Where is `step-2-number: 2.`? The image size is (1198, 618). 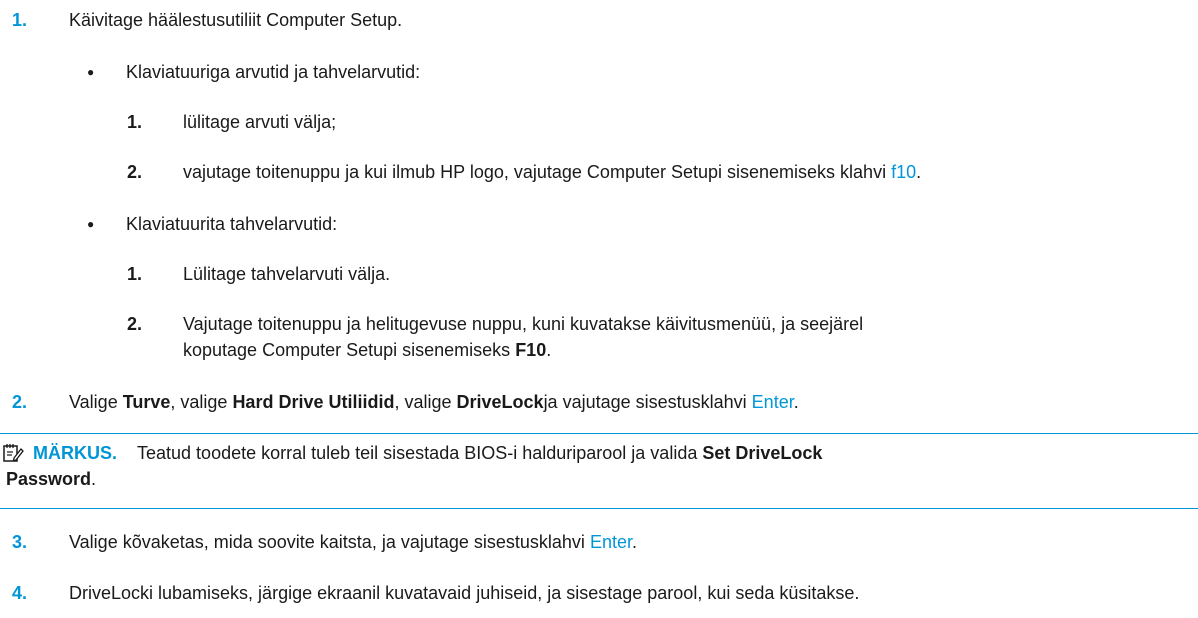 step-2-number: 2. is located at coordinates (20, 402).